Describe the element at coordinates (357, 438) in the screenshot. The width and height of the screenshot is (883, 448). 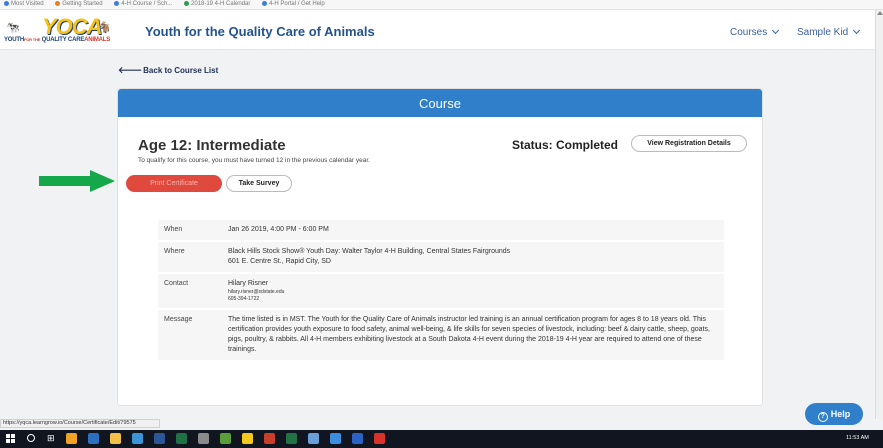
I see `chrome-icon` at that location.